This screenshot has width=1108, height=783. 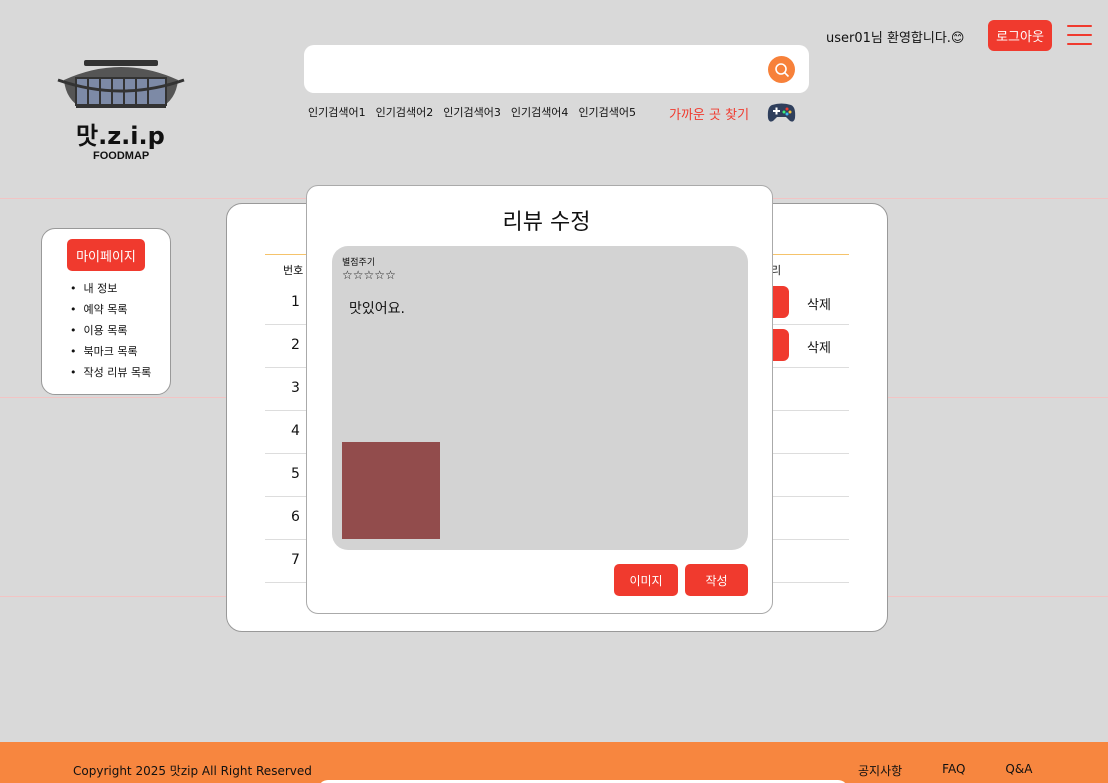 What do you see at coordinates (391, 490) in the screenshot?
I see `review-image-thumbnail` at bounding box center [391, 490].